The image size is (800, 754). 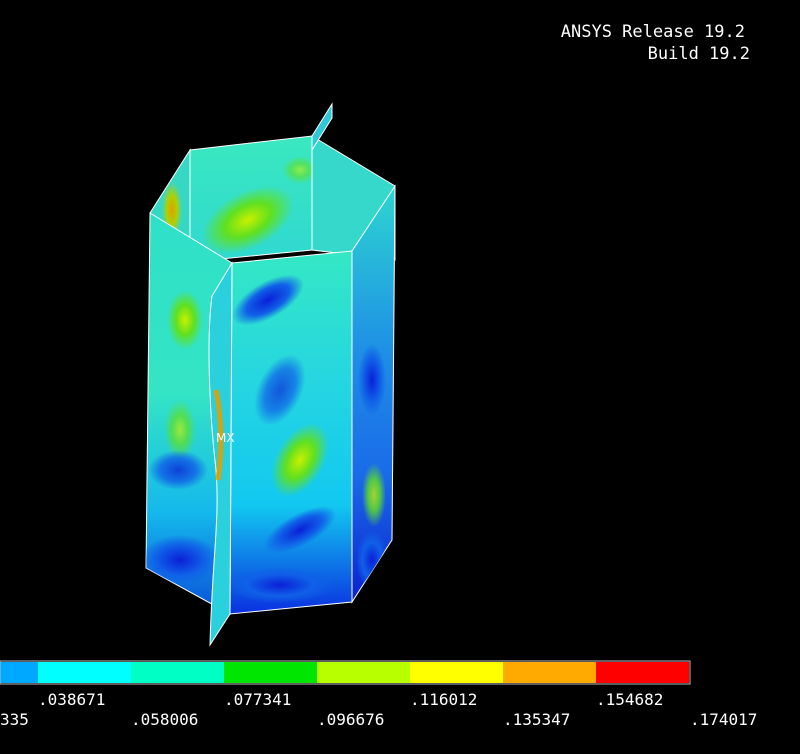 I want to click on legend-label-3: .077341, so click(x=258, y=699).